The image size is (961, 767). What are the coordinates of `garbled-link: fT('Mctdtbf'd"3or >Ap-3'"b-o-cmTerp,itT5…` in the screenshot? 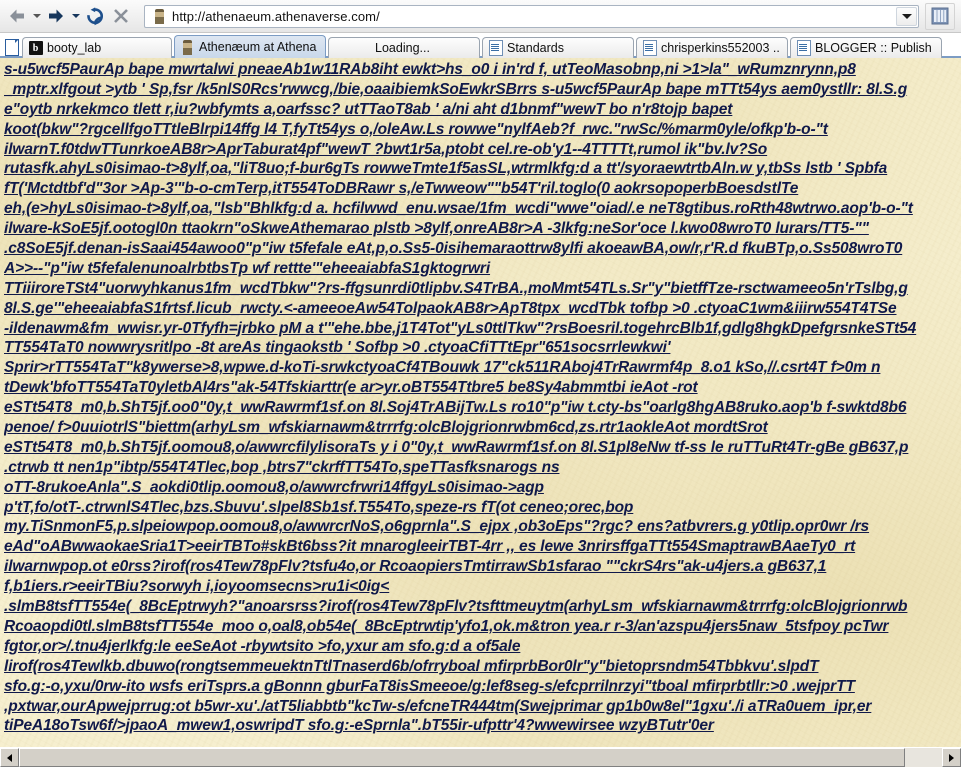 It's located at (482, 189).